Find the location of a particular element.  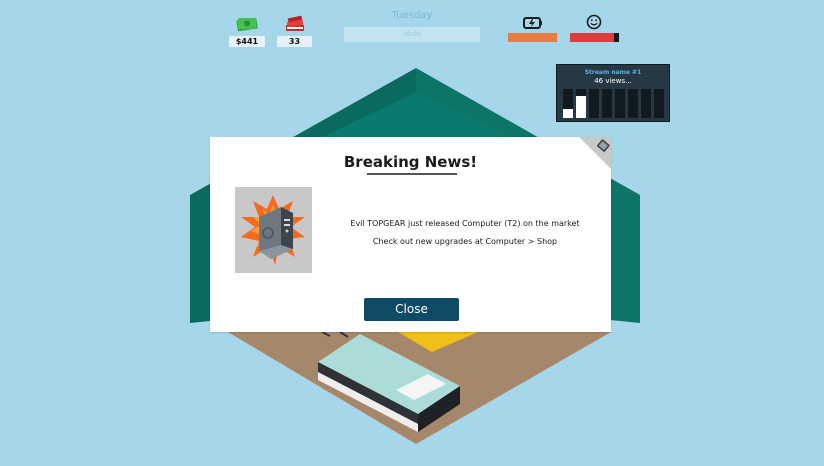

cash-icon is located at coordinates (247, 24).